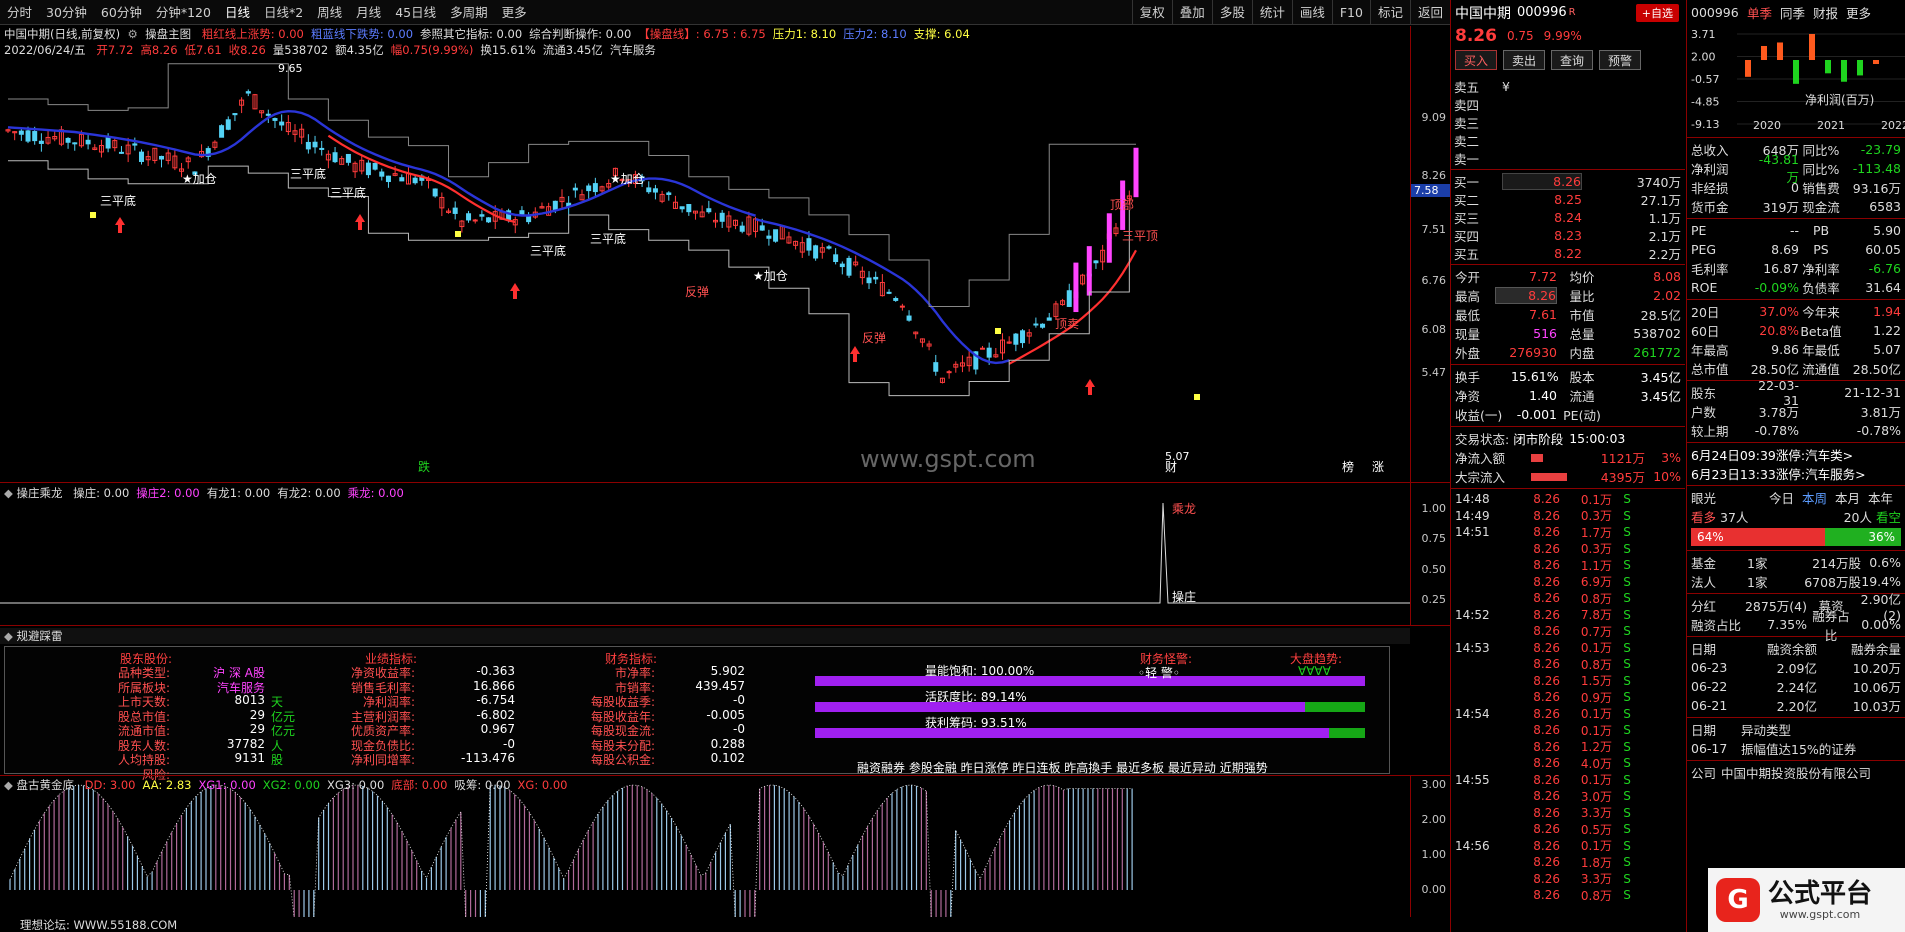 The height and width of the screenshot is (932, 1905). I want to click on indicator-name: 操盘主图, so click(168, 34).